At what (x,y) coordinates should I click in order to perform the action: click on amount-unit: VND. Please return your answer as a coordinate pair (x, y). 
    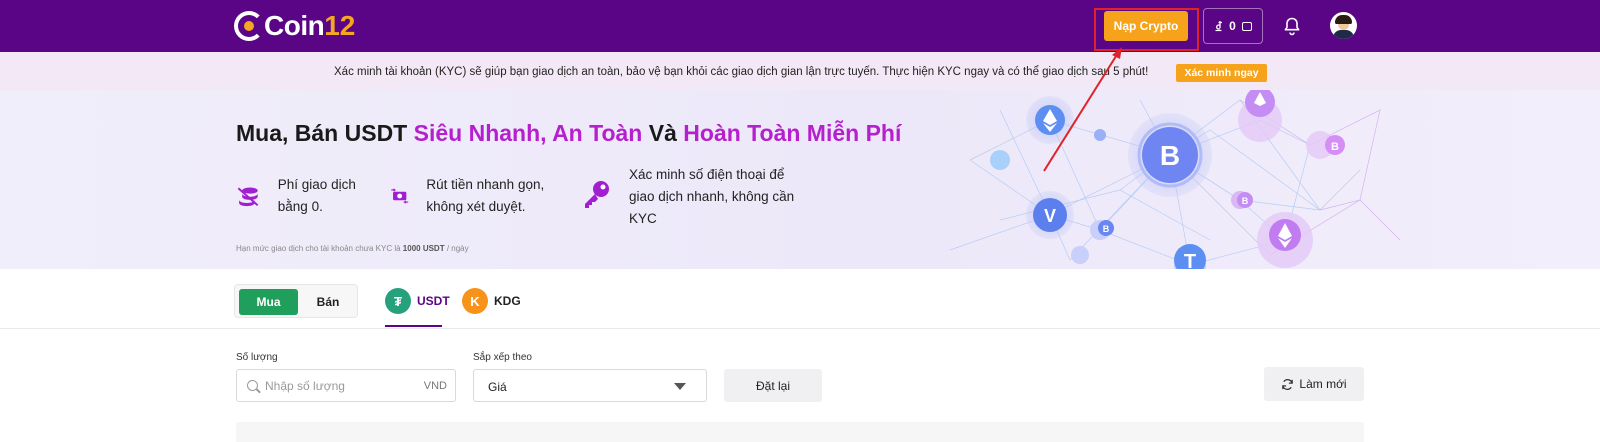
    Looking at the image, I should click on (435, 386).